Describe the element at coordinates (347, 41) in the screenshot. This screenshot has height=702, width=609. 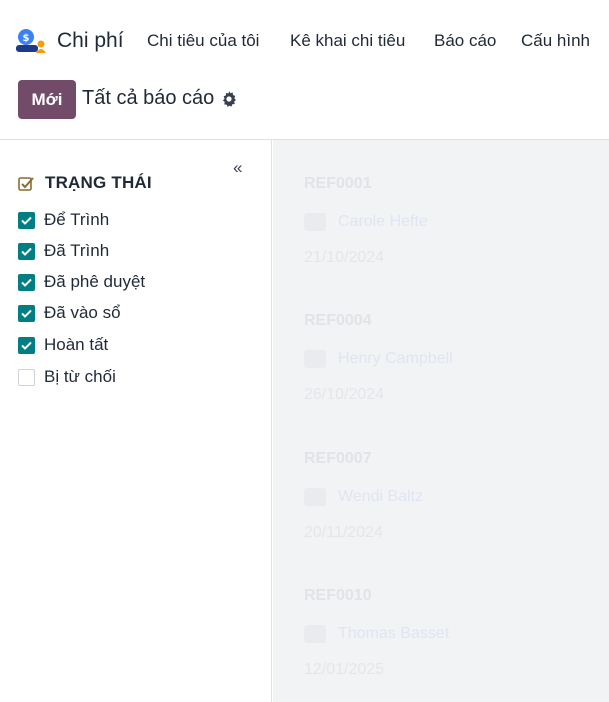
I see `menu-expense-reports: Kê khai chi tiêu` at that location.